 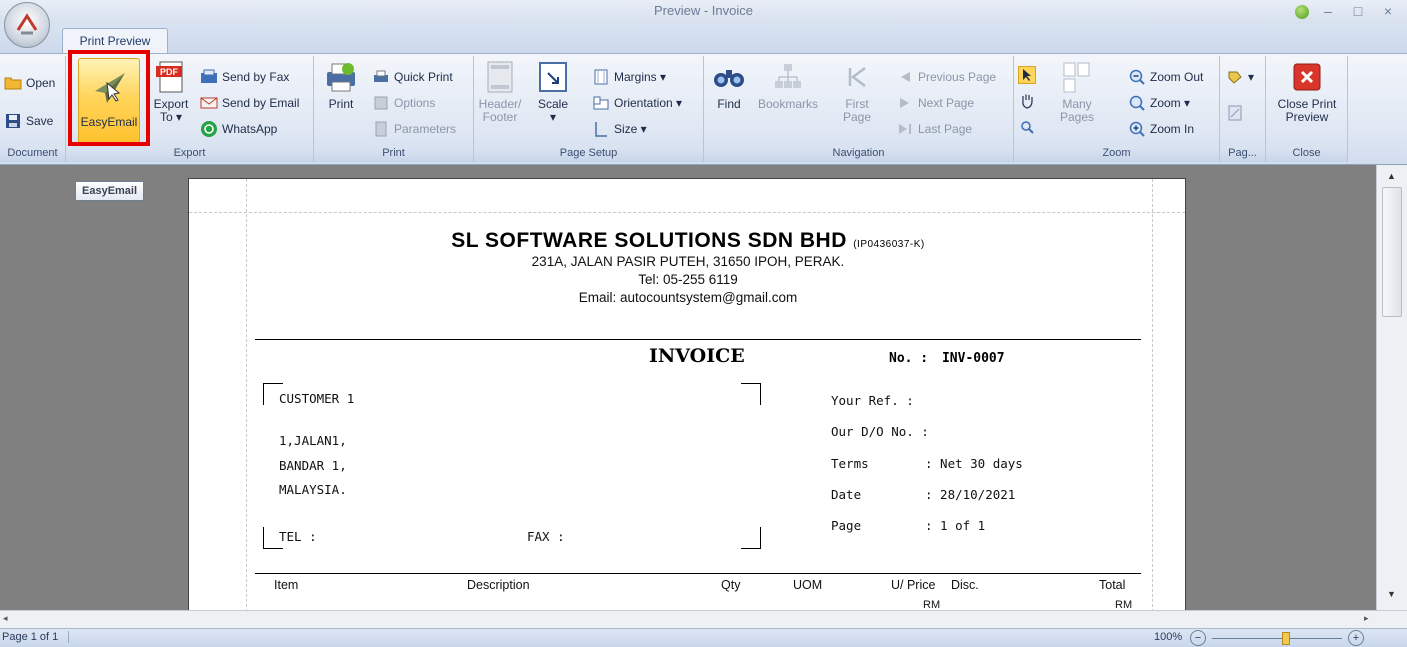 I want to click on scroll-right-icon: ▸, so click(x=1366, y=618).